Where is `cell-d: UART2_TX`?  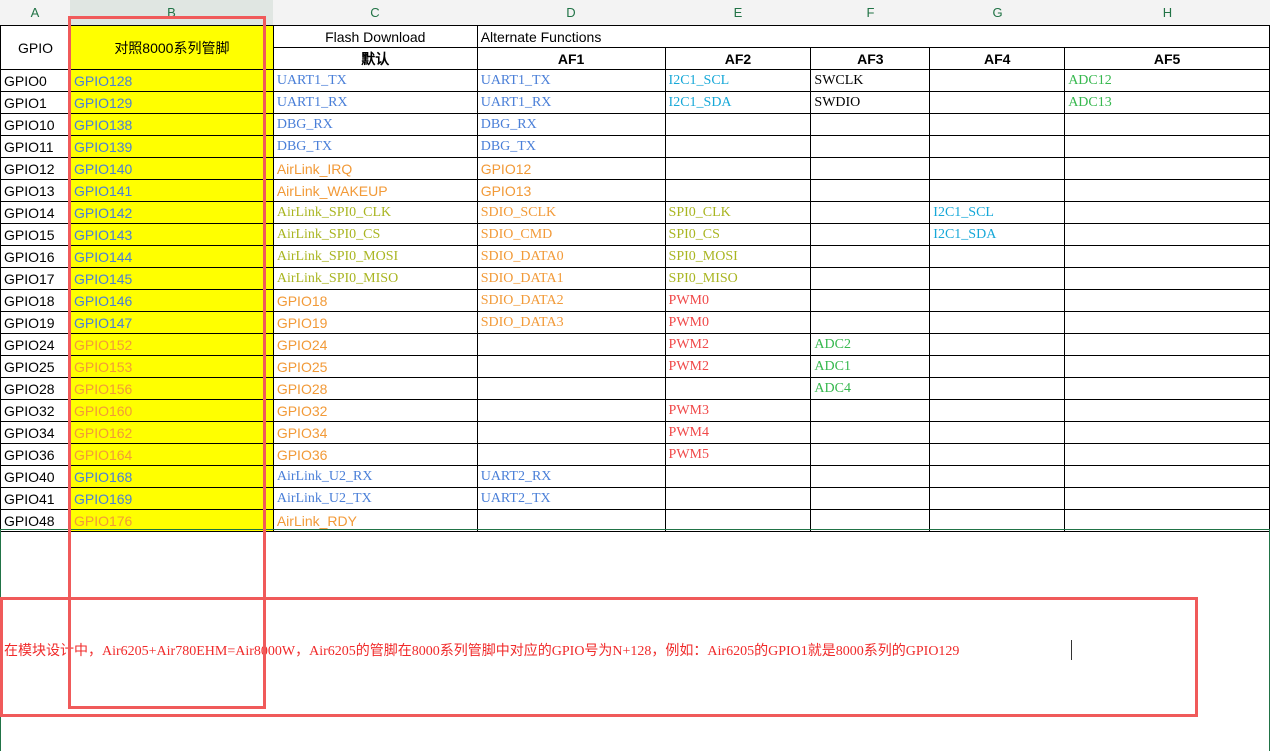
cell-d: UART2_TX is located at coordinates (571, 498).